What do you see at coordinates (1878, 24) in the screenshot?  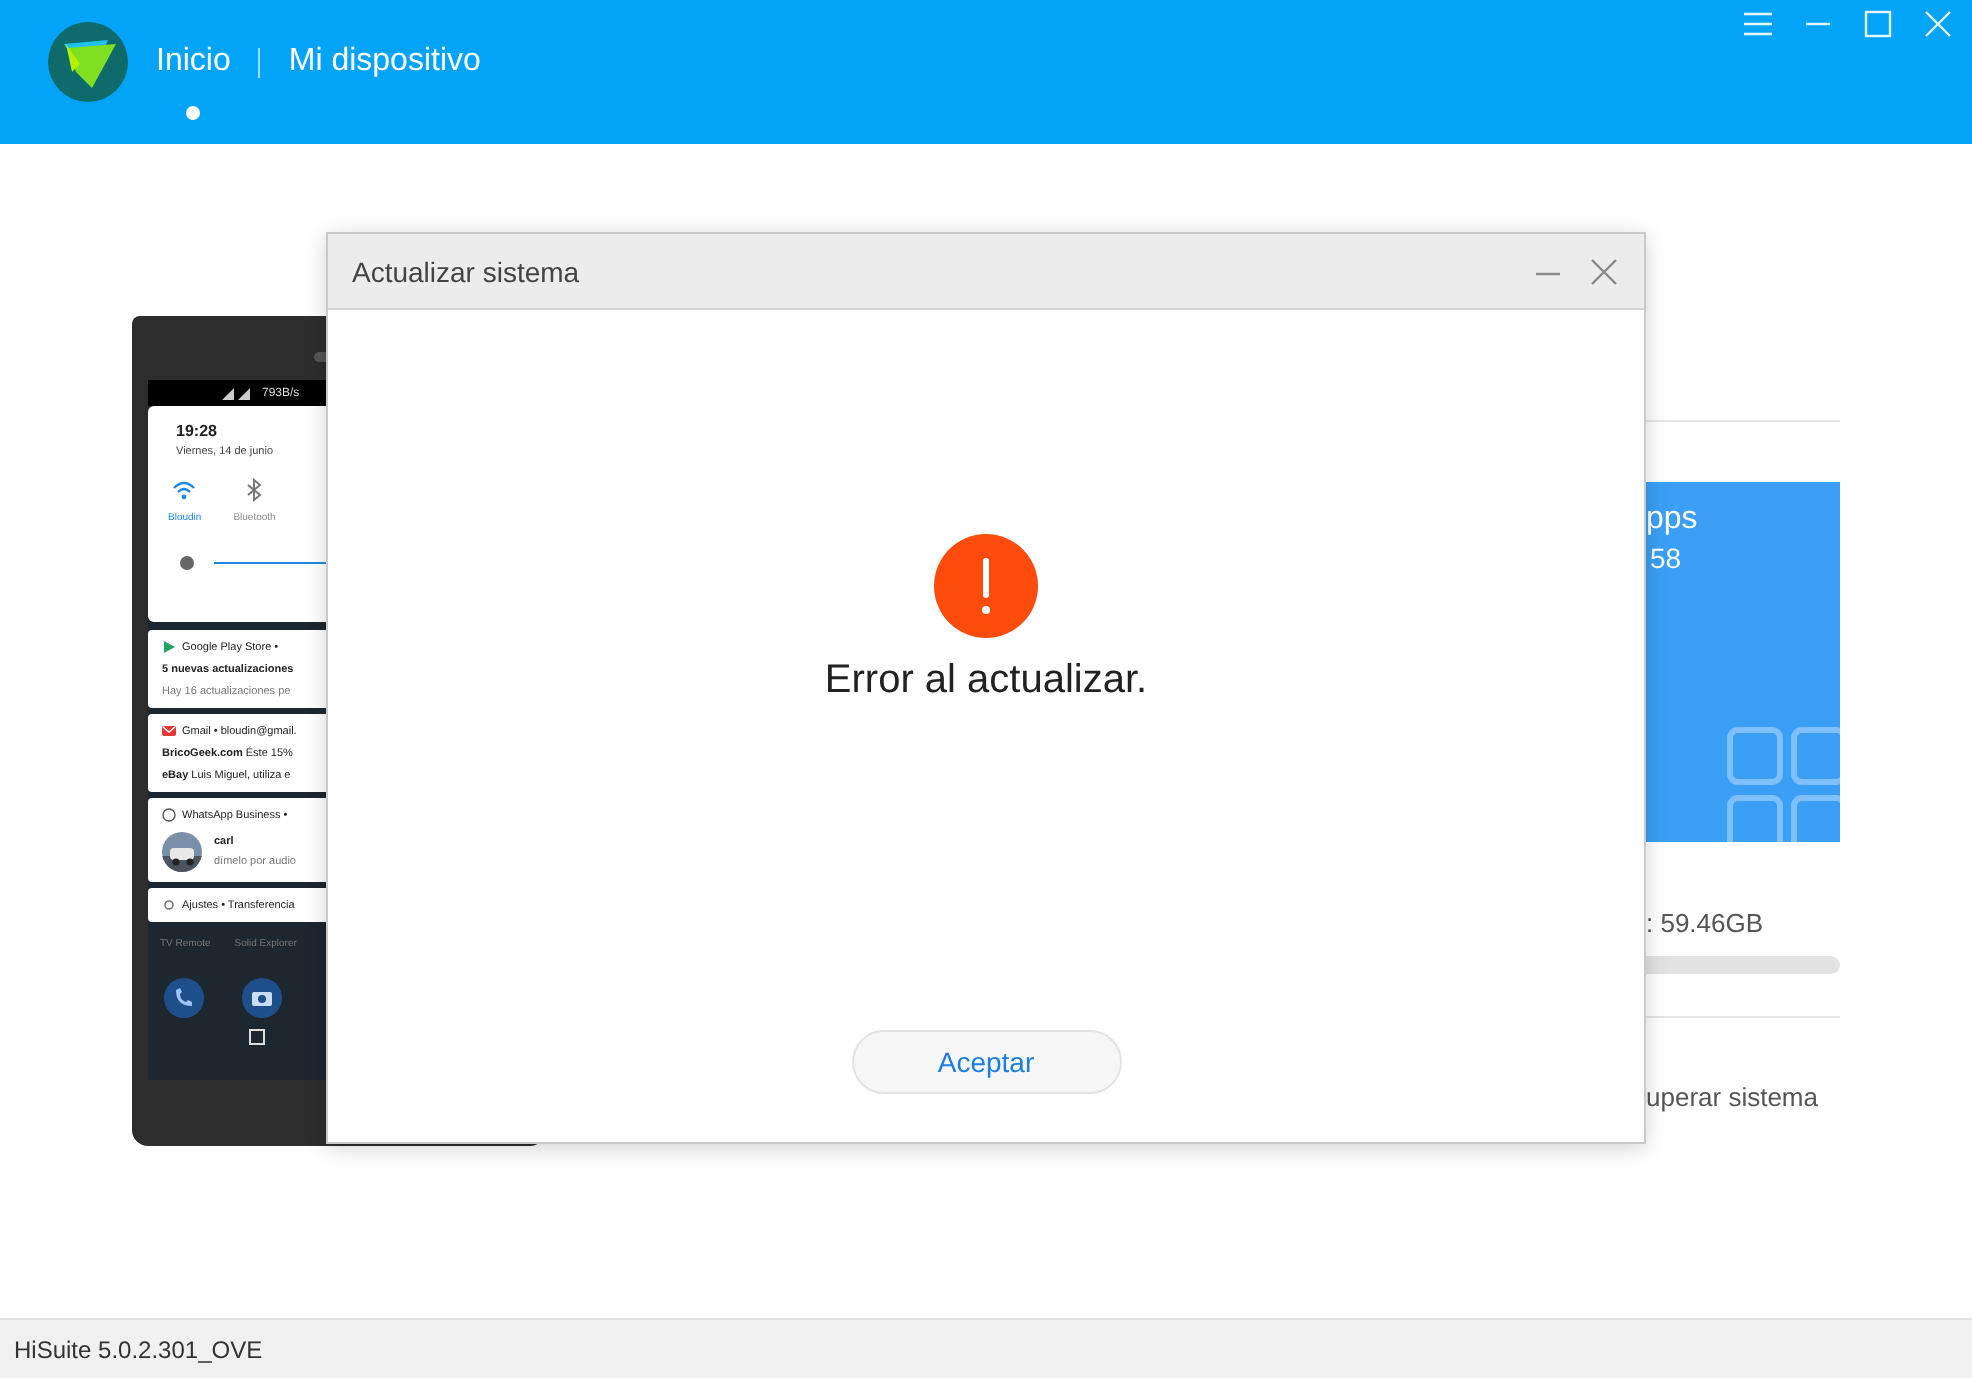 I see `maximize-icon` at bounding box center [1878, 24].